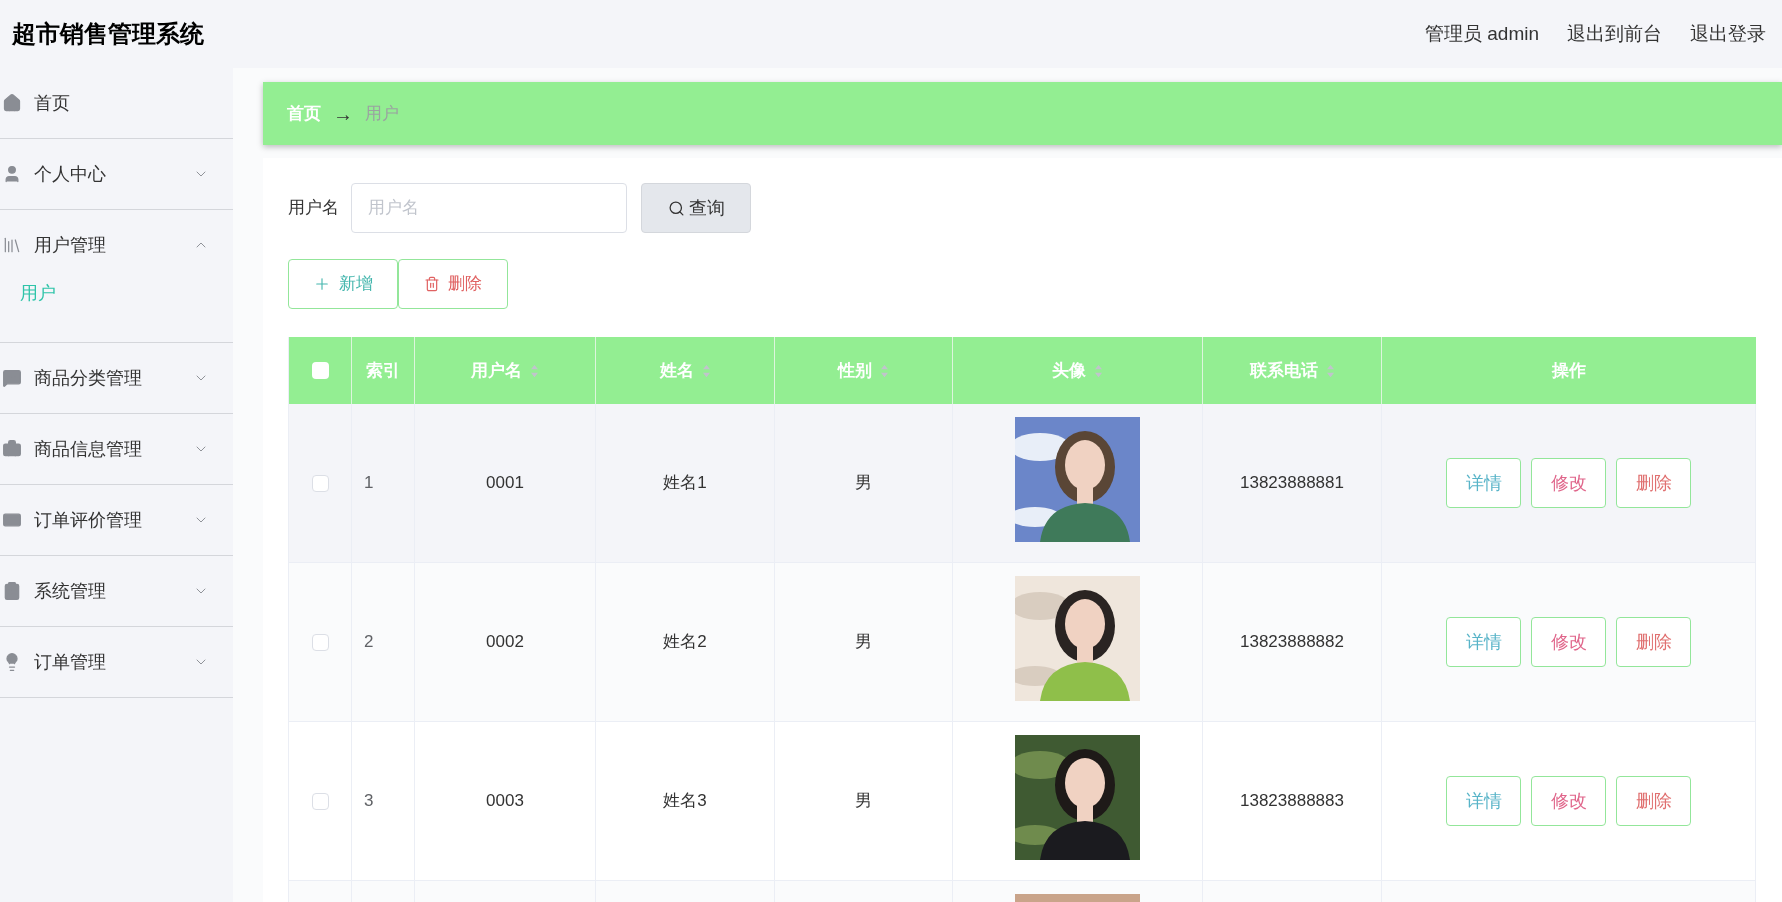  I want to click on add-button: 新增, so click(343, 284).